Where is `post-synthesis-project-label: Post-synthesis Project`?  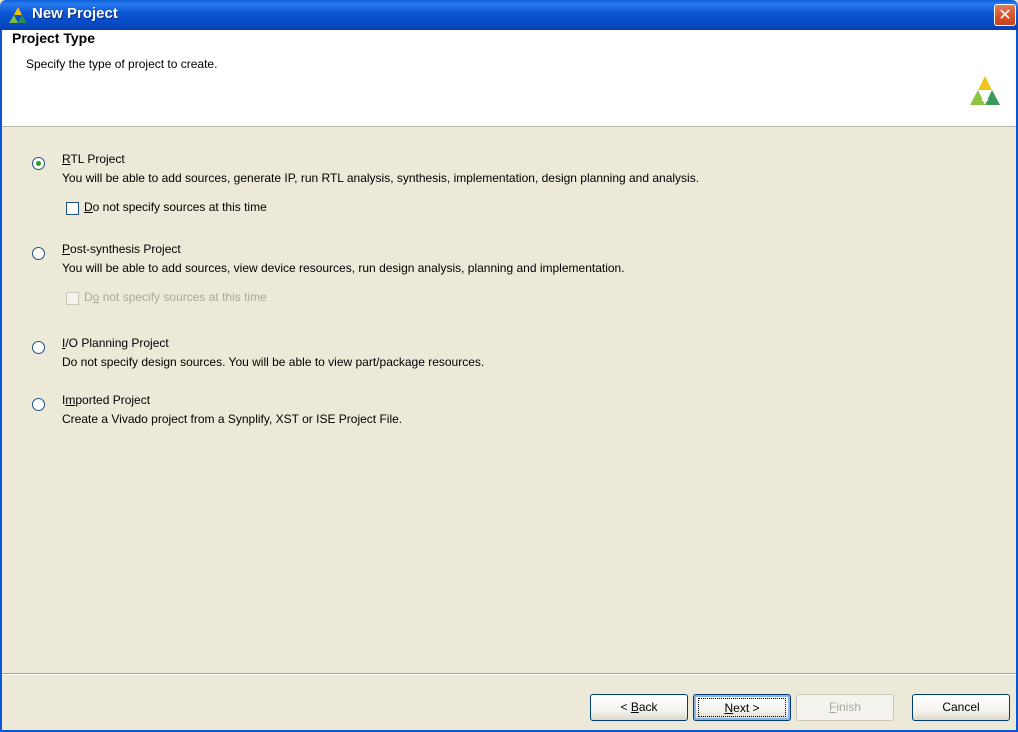 post-synthesis-project-label: Post-synthesis Project is located at coordinates (121, 249).